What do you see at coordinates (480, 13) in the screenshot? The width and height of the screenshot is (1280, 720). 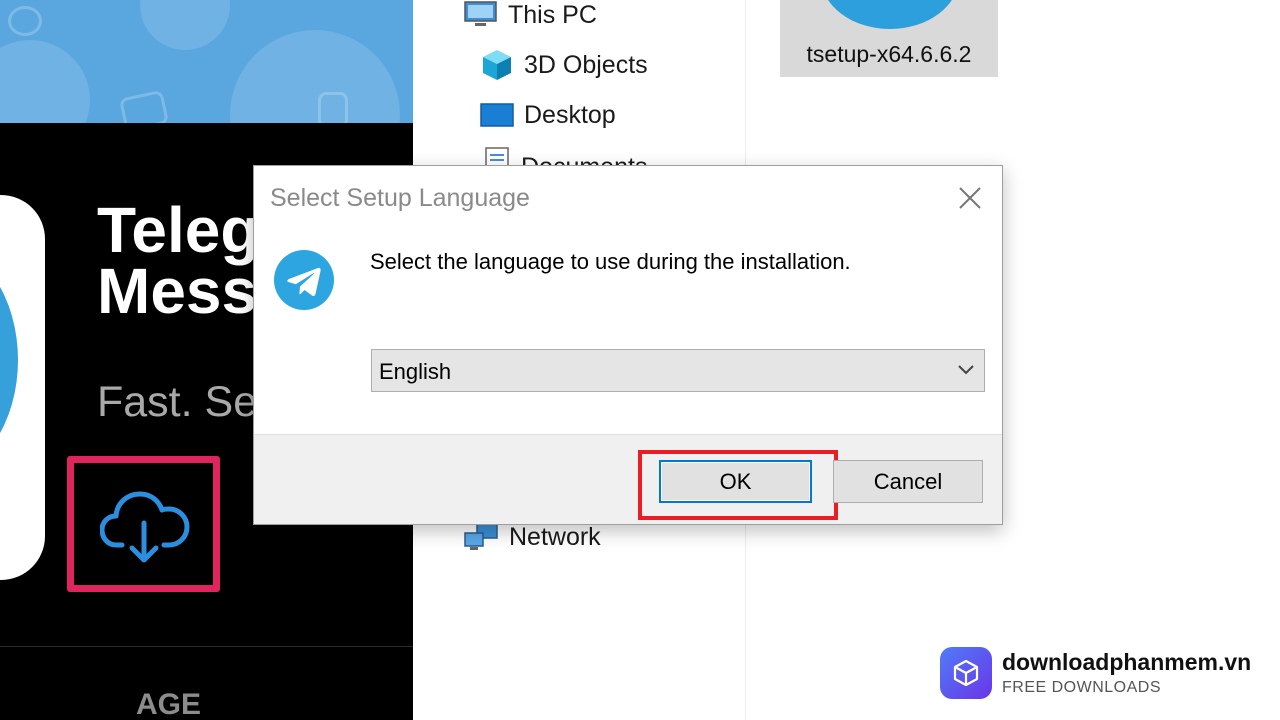 I see `computer-icon` at bounding box center [480, 13].